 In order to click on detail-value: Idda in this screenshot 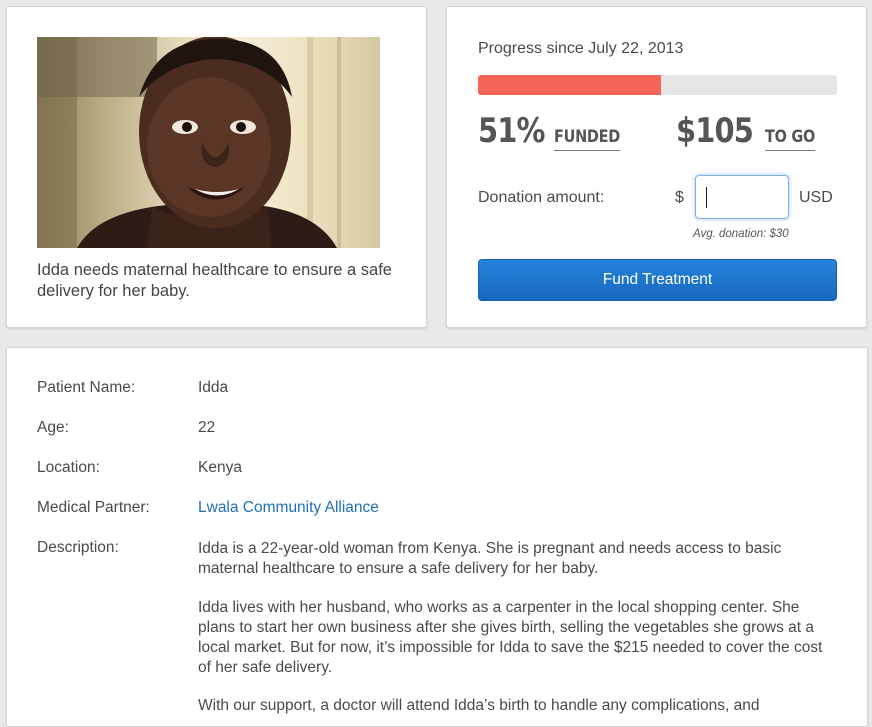, I will do `click(213, 387)`.